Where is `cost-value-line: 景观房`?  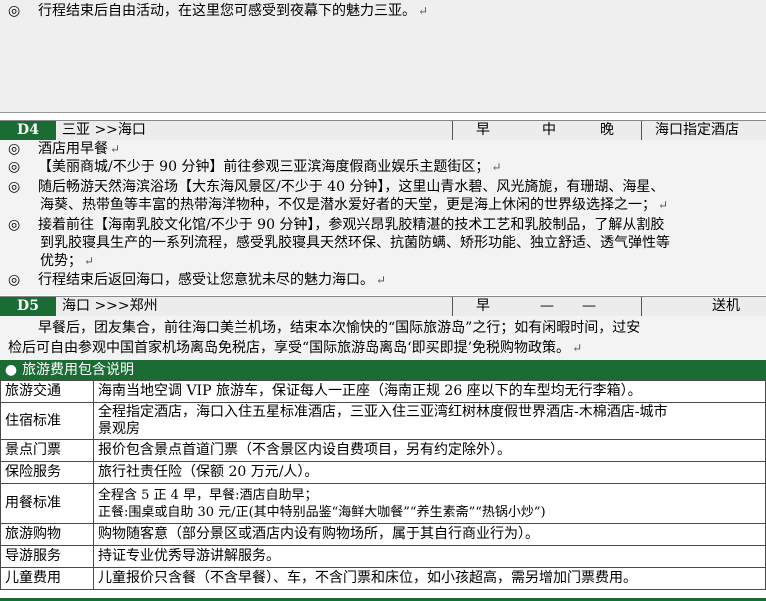
cost-value-line: 景观房 is located at coordinates (119, 429).